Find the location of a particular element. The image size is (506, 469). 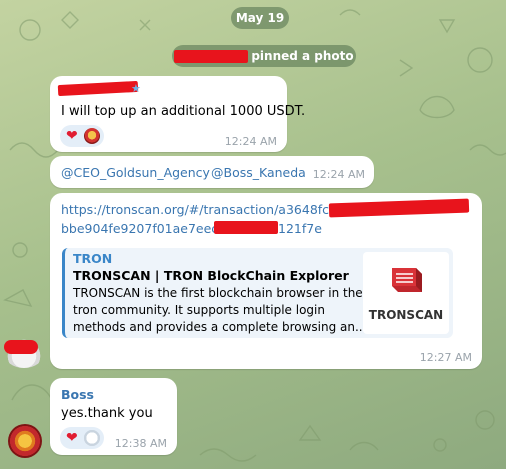

redacted-sender-name is located at coordinates (98, 88).